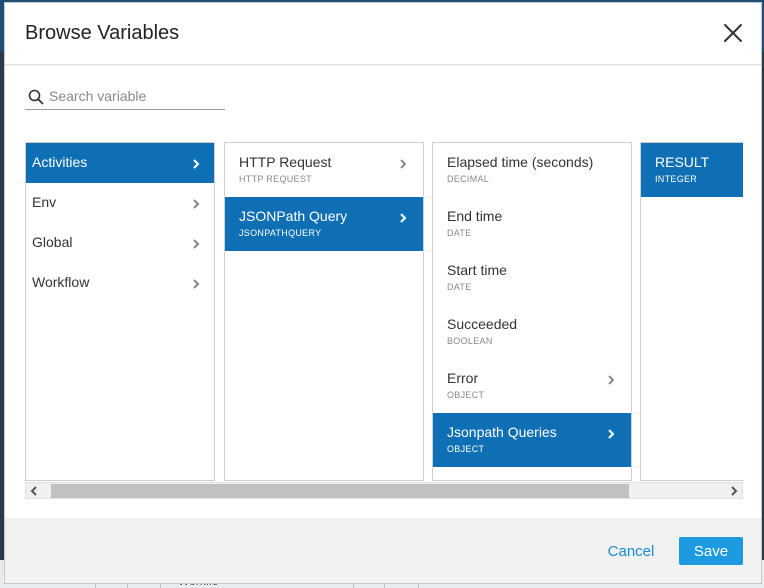 Image resolution: width=764 pixels, height=588 pixels. Describe the element at coordinates (691, 311) in the screenshot. I see `result-column: RESULT INTEGER` at that location.